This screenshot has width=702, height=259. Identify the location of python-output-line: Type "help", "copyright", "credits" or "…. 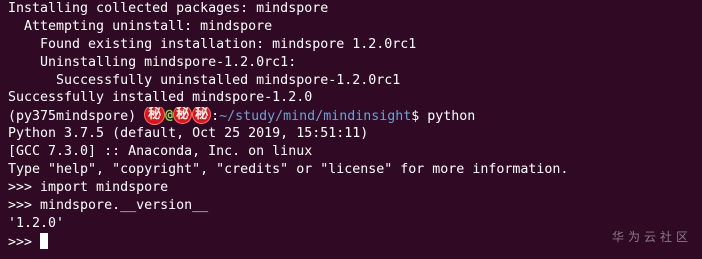
(288, 170).